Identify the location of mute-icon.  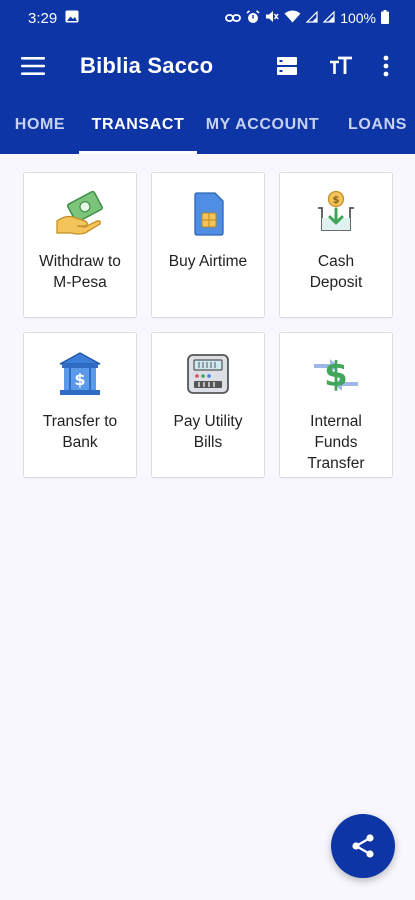
(272, 18).